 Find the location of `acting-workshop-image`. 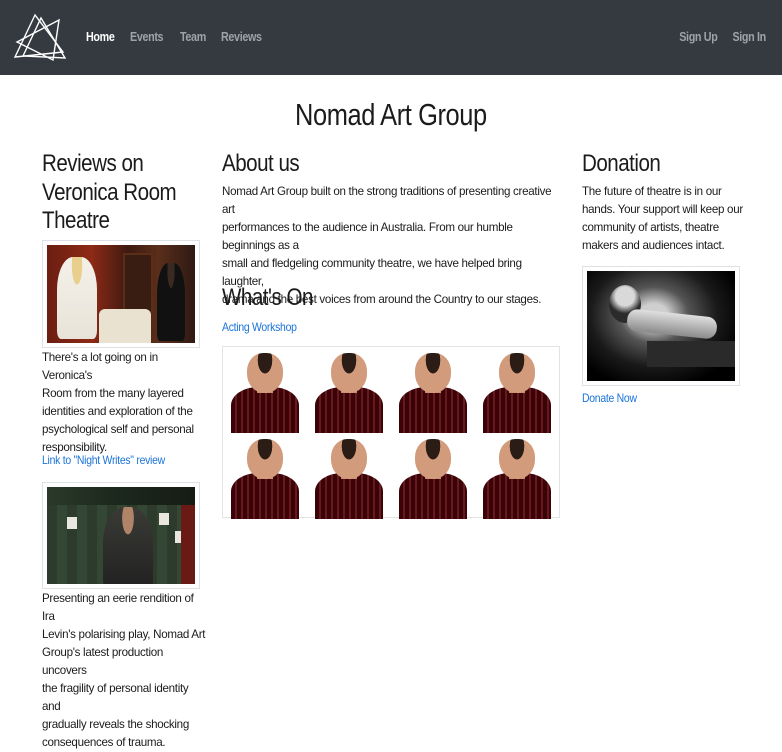

acting-workshop-image is located at coordinates (391, 432).